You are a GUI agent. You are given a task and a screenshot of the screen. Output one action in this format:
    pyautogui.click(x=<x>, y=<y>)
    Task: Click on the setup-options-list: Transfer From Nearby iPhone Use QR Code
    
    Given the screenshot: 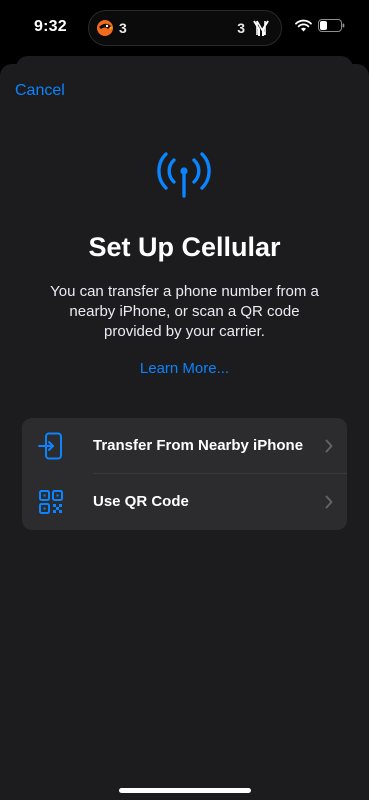 What is the action you would take?
    pyautogui.click(x=184, y=474)
    